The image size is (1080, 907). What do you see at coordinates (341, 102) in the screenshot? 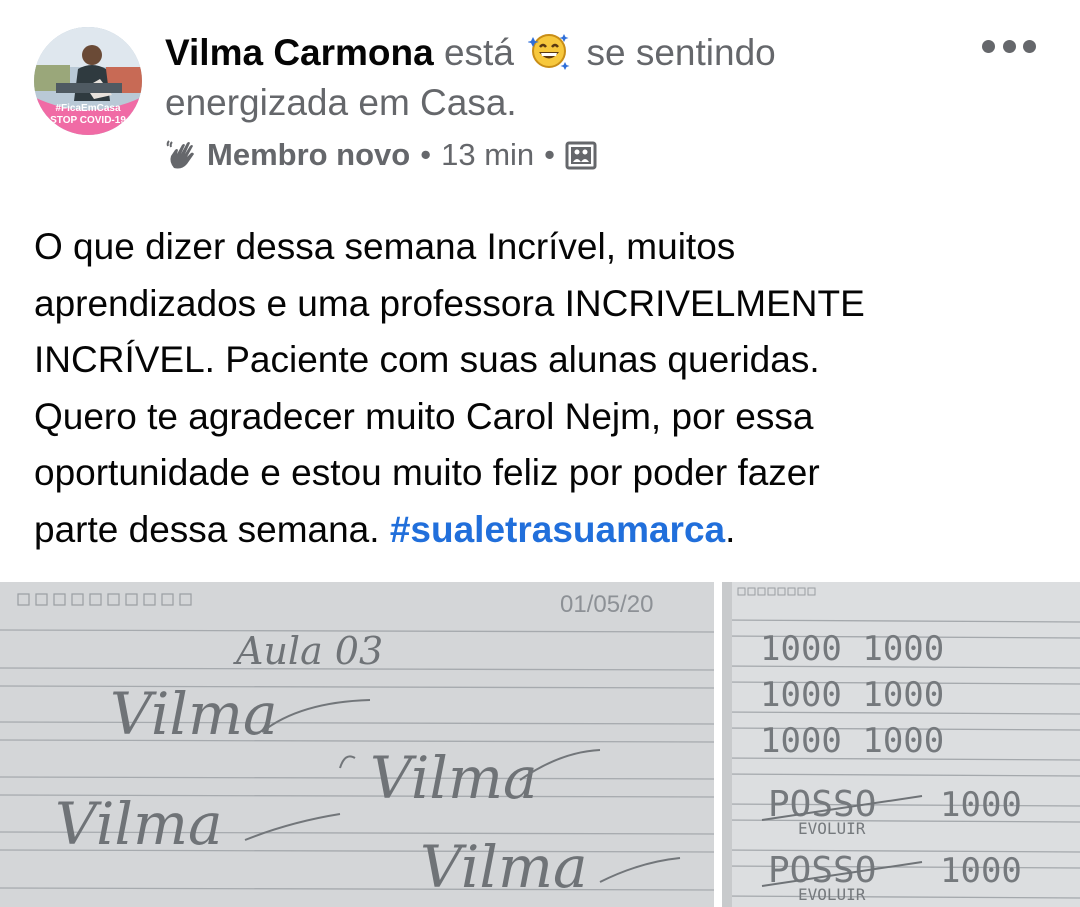
I see `feeling-text: energizada em Casa.` at bounding box center [341, 102].